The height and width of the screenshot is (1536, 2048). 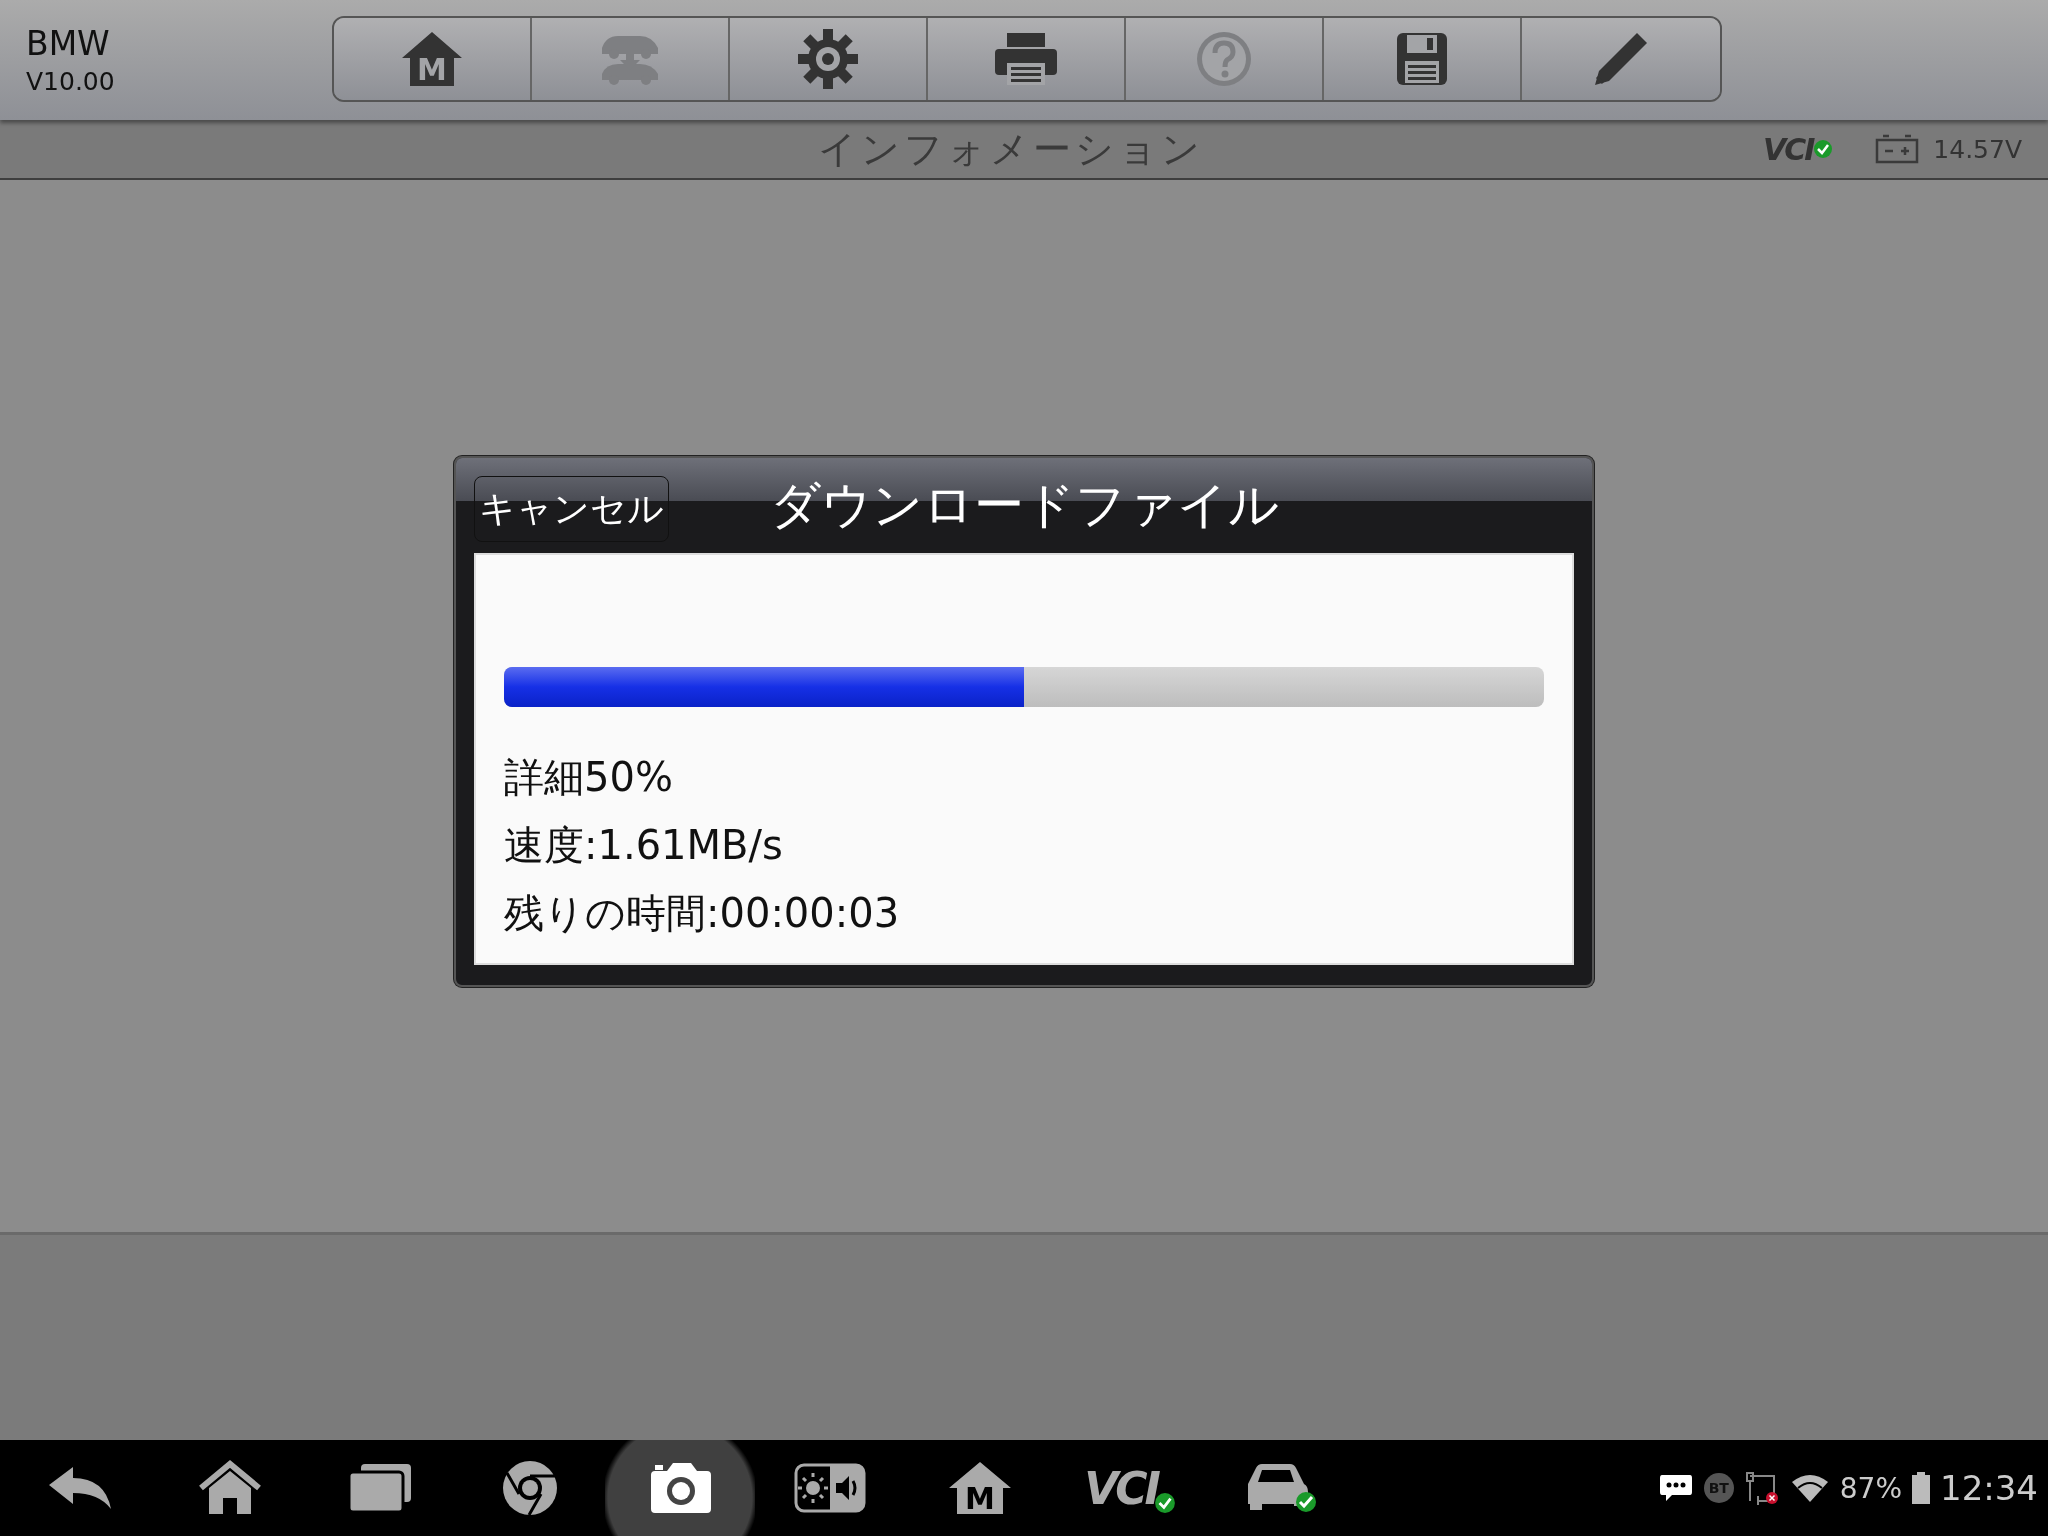 I want to click on pencil-icon, so click(x=1621, y=59).